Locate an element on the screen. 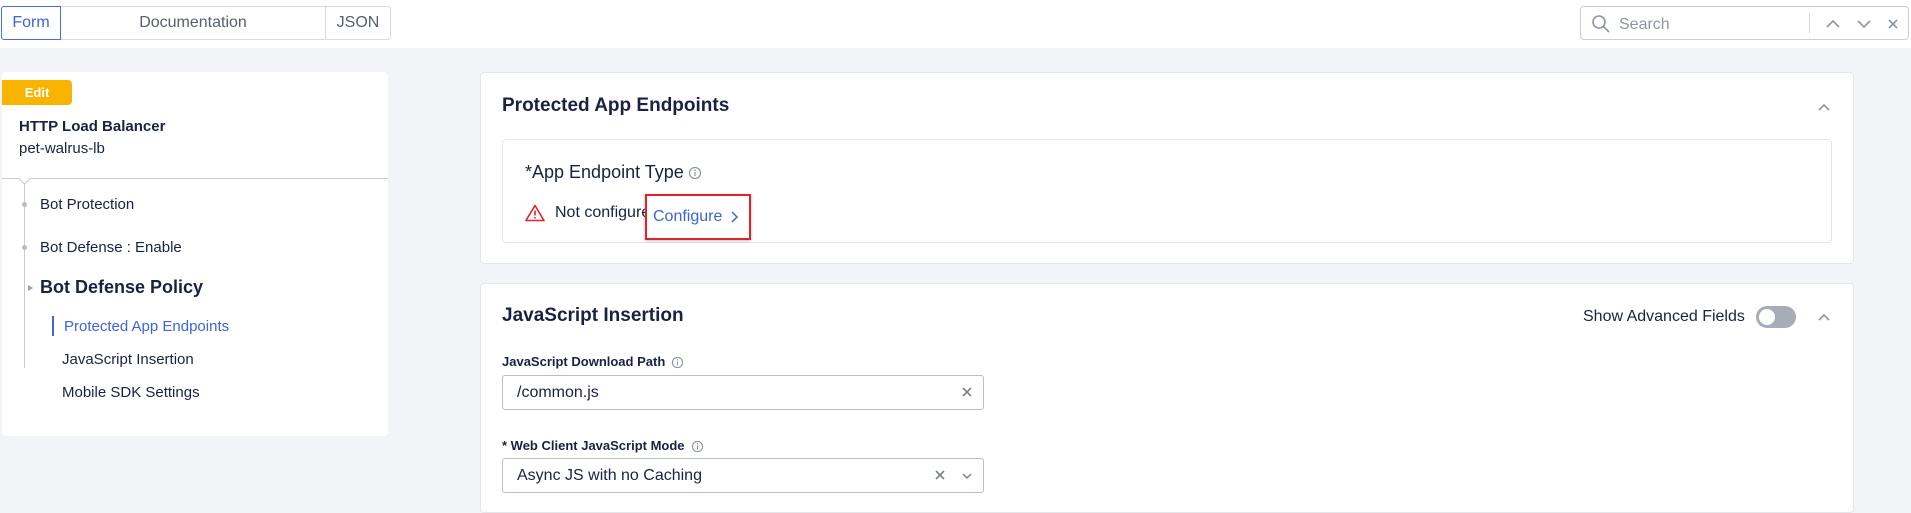 Image resolution: width=1911 pixels, height=513 pixels. sidebar-item-bot-defense-policy: Bot Defense Policy is located at coordinates (121, 287).